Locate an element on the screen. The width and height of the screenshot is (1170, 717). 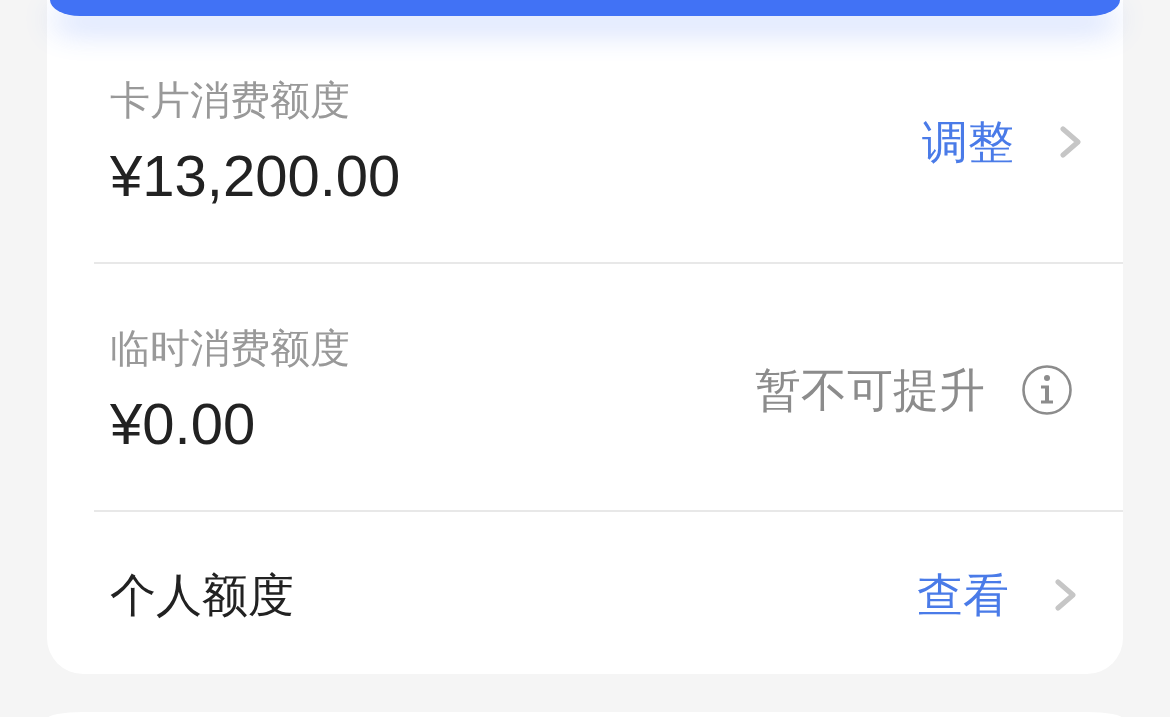
action-link: 调整 is located at coordinates (968, 142).